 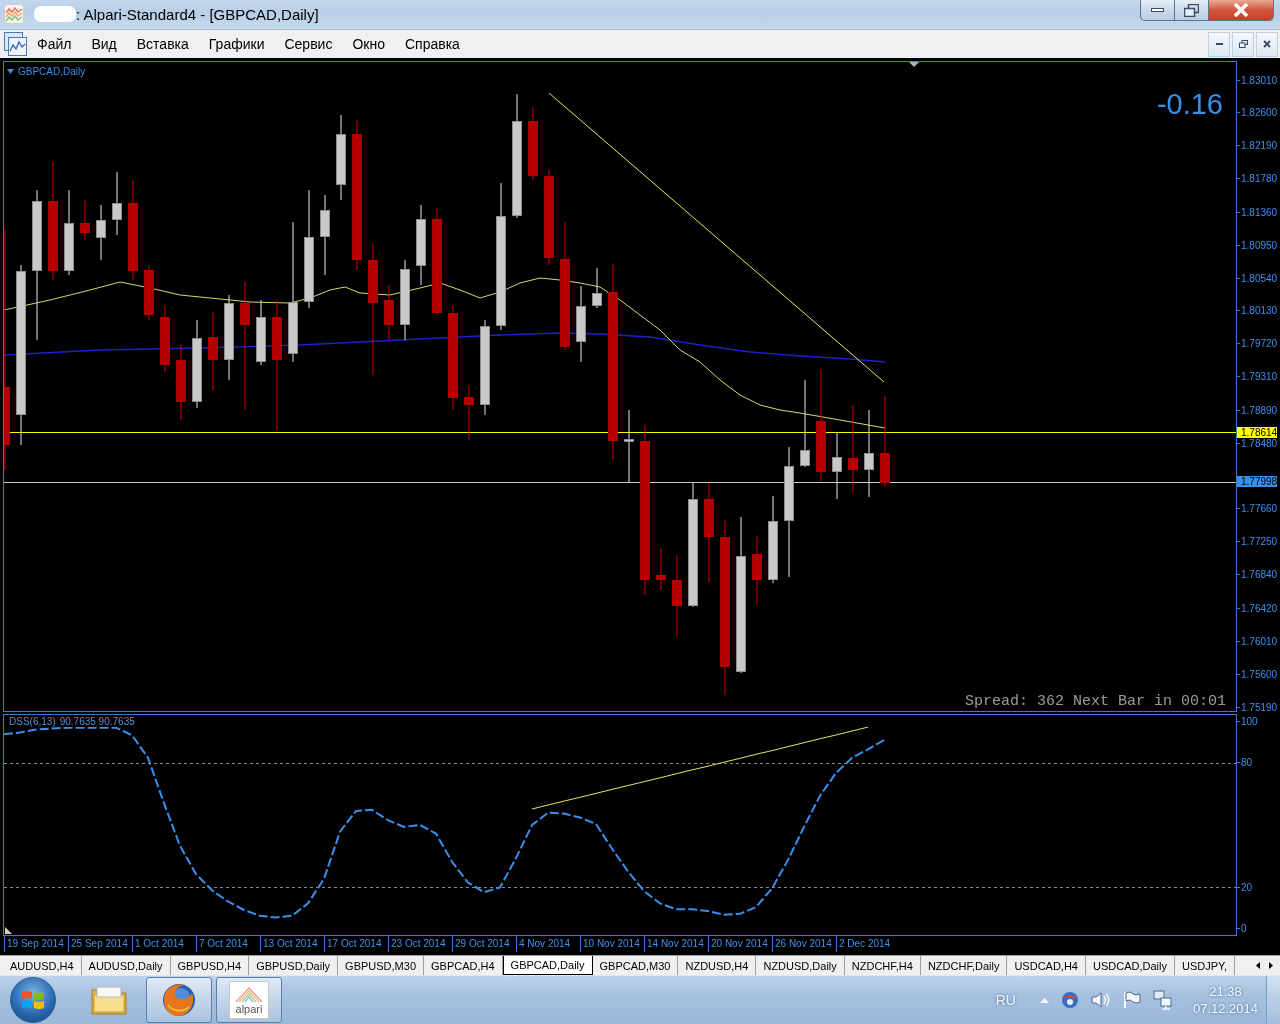 What do you see at coordinates (197, 14) in the screenshot?
I see `window-title: : Alpari-Standard4 - [GBPCAD,Daily]` at bounding box center [197, 14].